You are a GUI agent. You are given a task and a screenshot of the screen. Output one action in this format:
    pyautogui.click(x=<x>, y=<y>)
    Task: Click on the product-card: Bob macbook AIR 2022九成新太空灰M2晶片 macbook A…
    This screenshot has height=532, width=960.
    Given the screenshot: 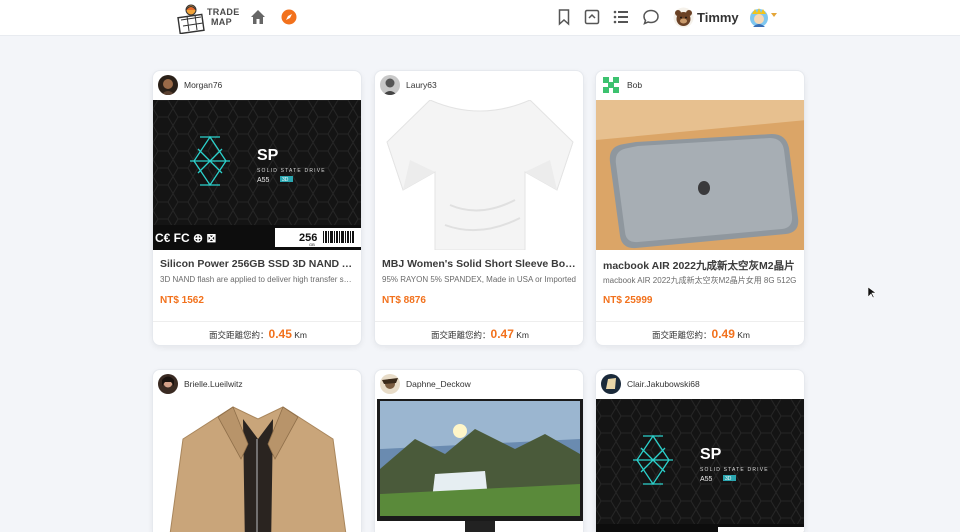 What is the action you would take?
    pyautogui.click(x=700, y=208)
    